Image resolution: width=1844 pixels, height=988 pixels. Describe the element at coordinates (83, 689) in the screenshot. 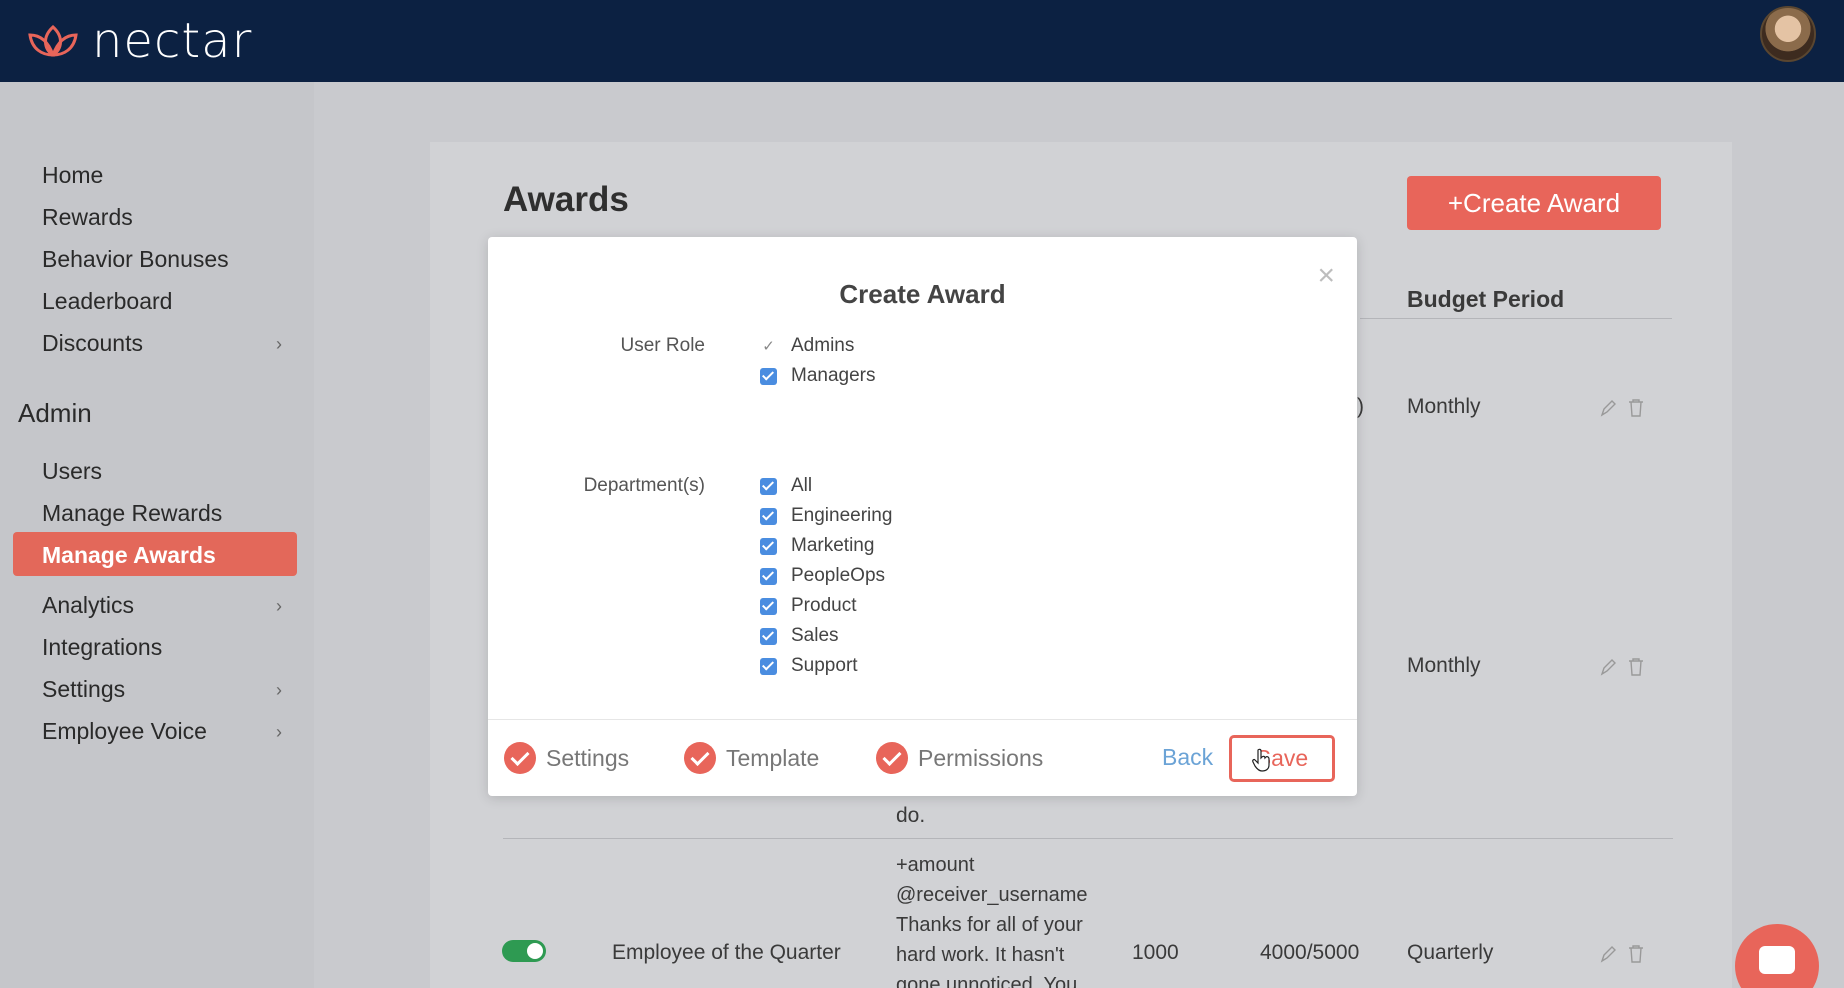

I see `sidebar-item-settings: Settings` at that location.